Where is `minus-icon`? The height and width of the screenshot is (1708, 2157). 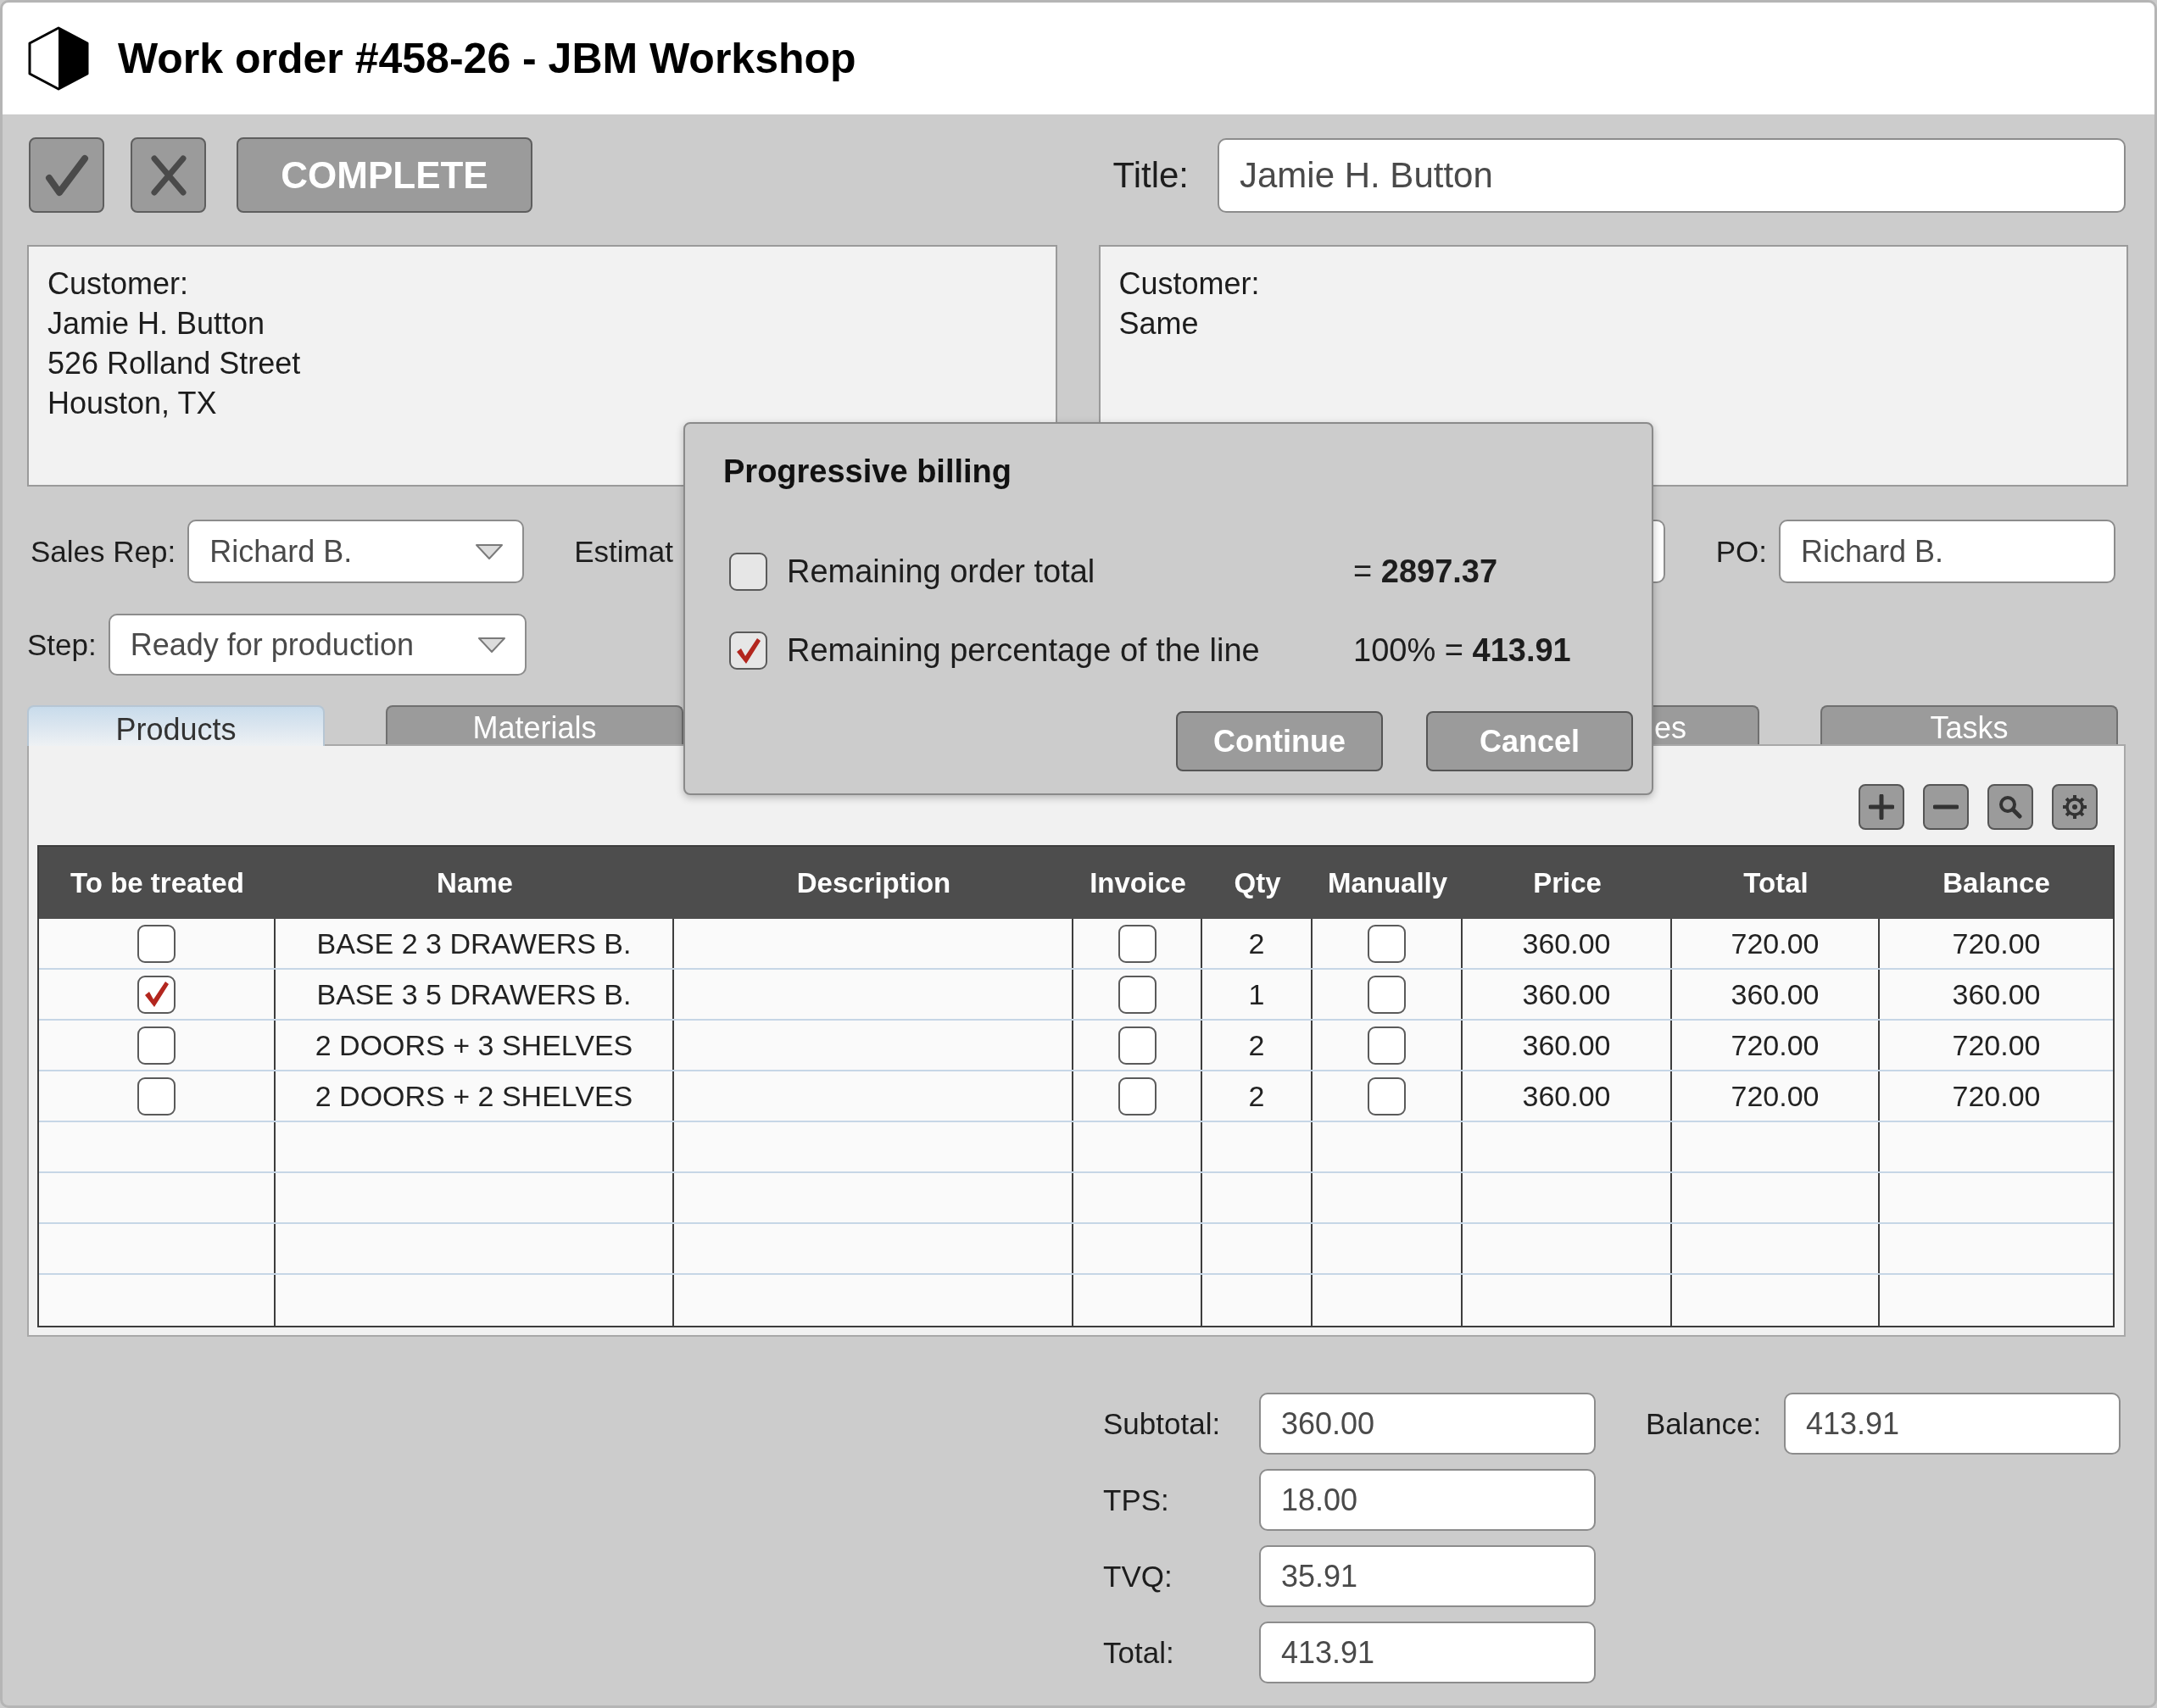
minus-icon is located at coordinates (1946, 806).